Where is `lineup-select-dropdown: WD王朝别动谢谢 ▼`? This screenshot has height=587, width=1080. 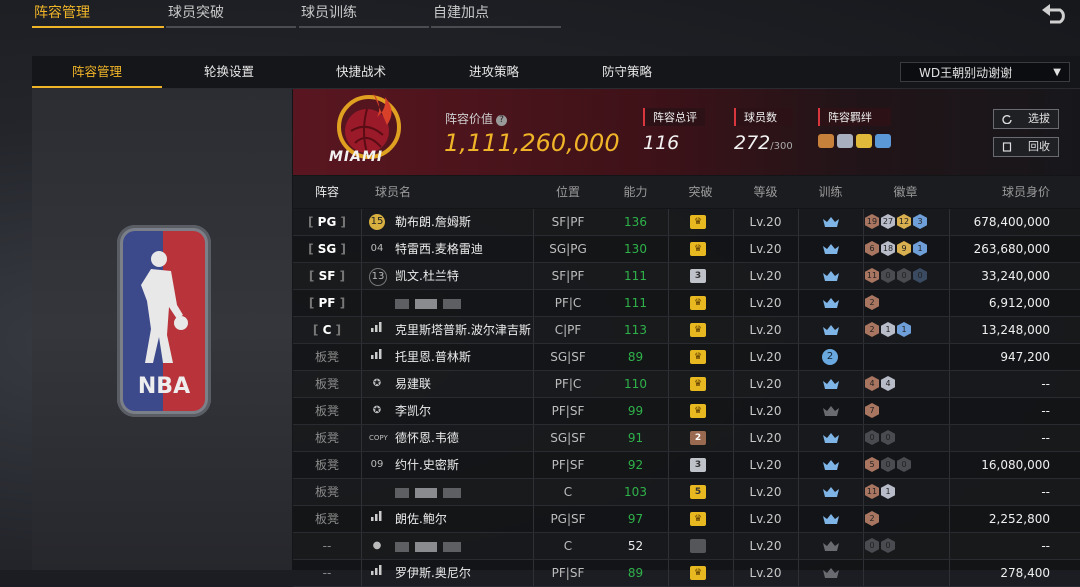
lineup-select-dropdown: WD王朝别动谢谢 ▼ is located at coordinates (985, 72).